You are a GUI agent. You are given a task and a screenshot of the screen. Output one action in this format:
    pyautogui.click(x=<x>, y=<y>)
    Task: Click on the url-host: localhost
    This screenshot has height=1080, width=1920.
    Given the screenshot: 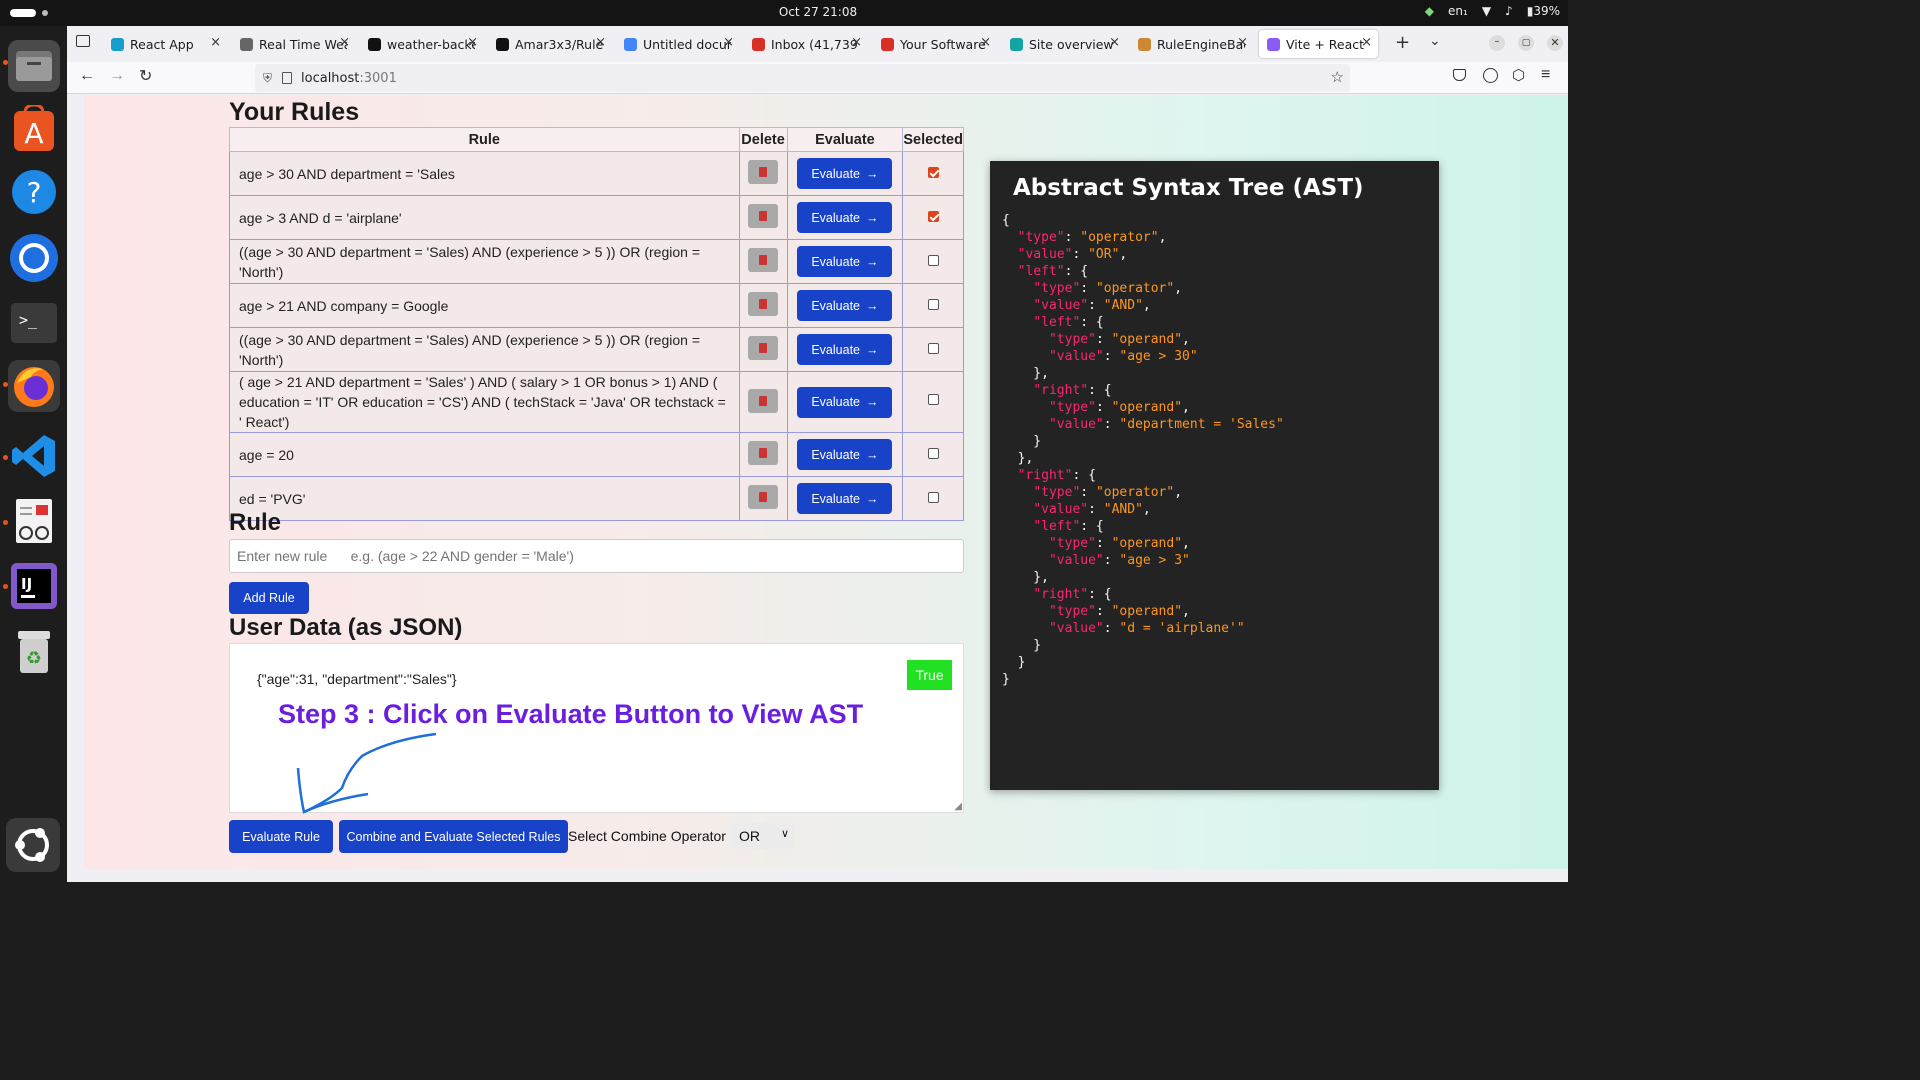 What is the action you would take?
    pyautogui.click(x=330, y=78)
    